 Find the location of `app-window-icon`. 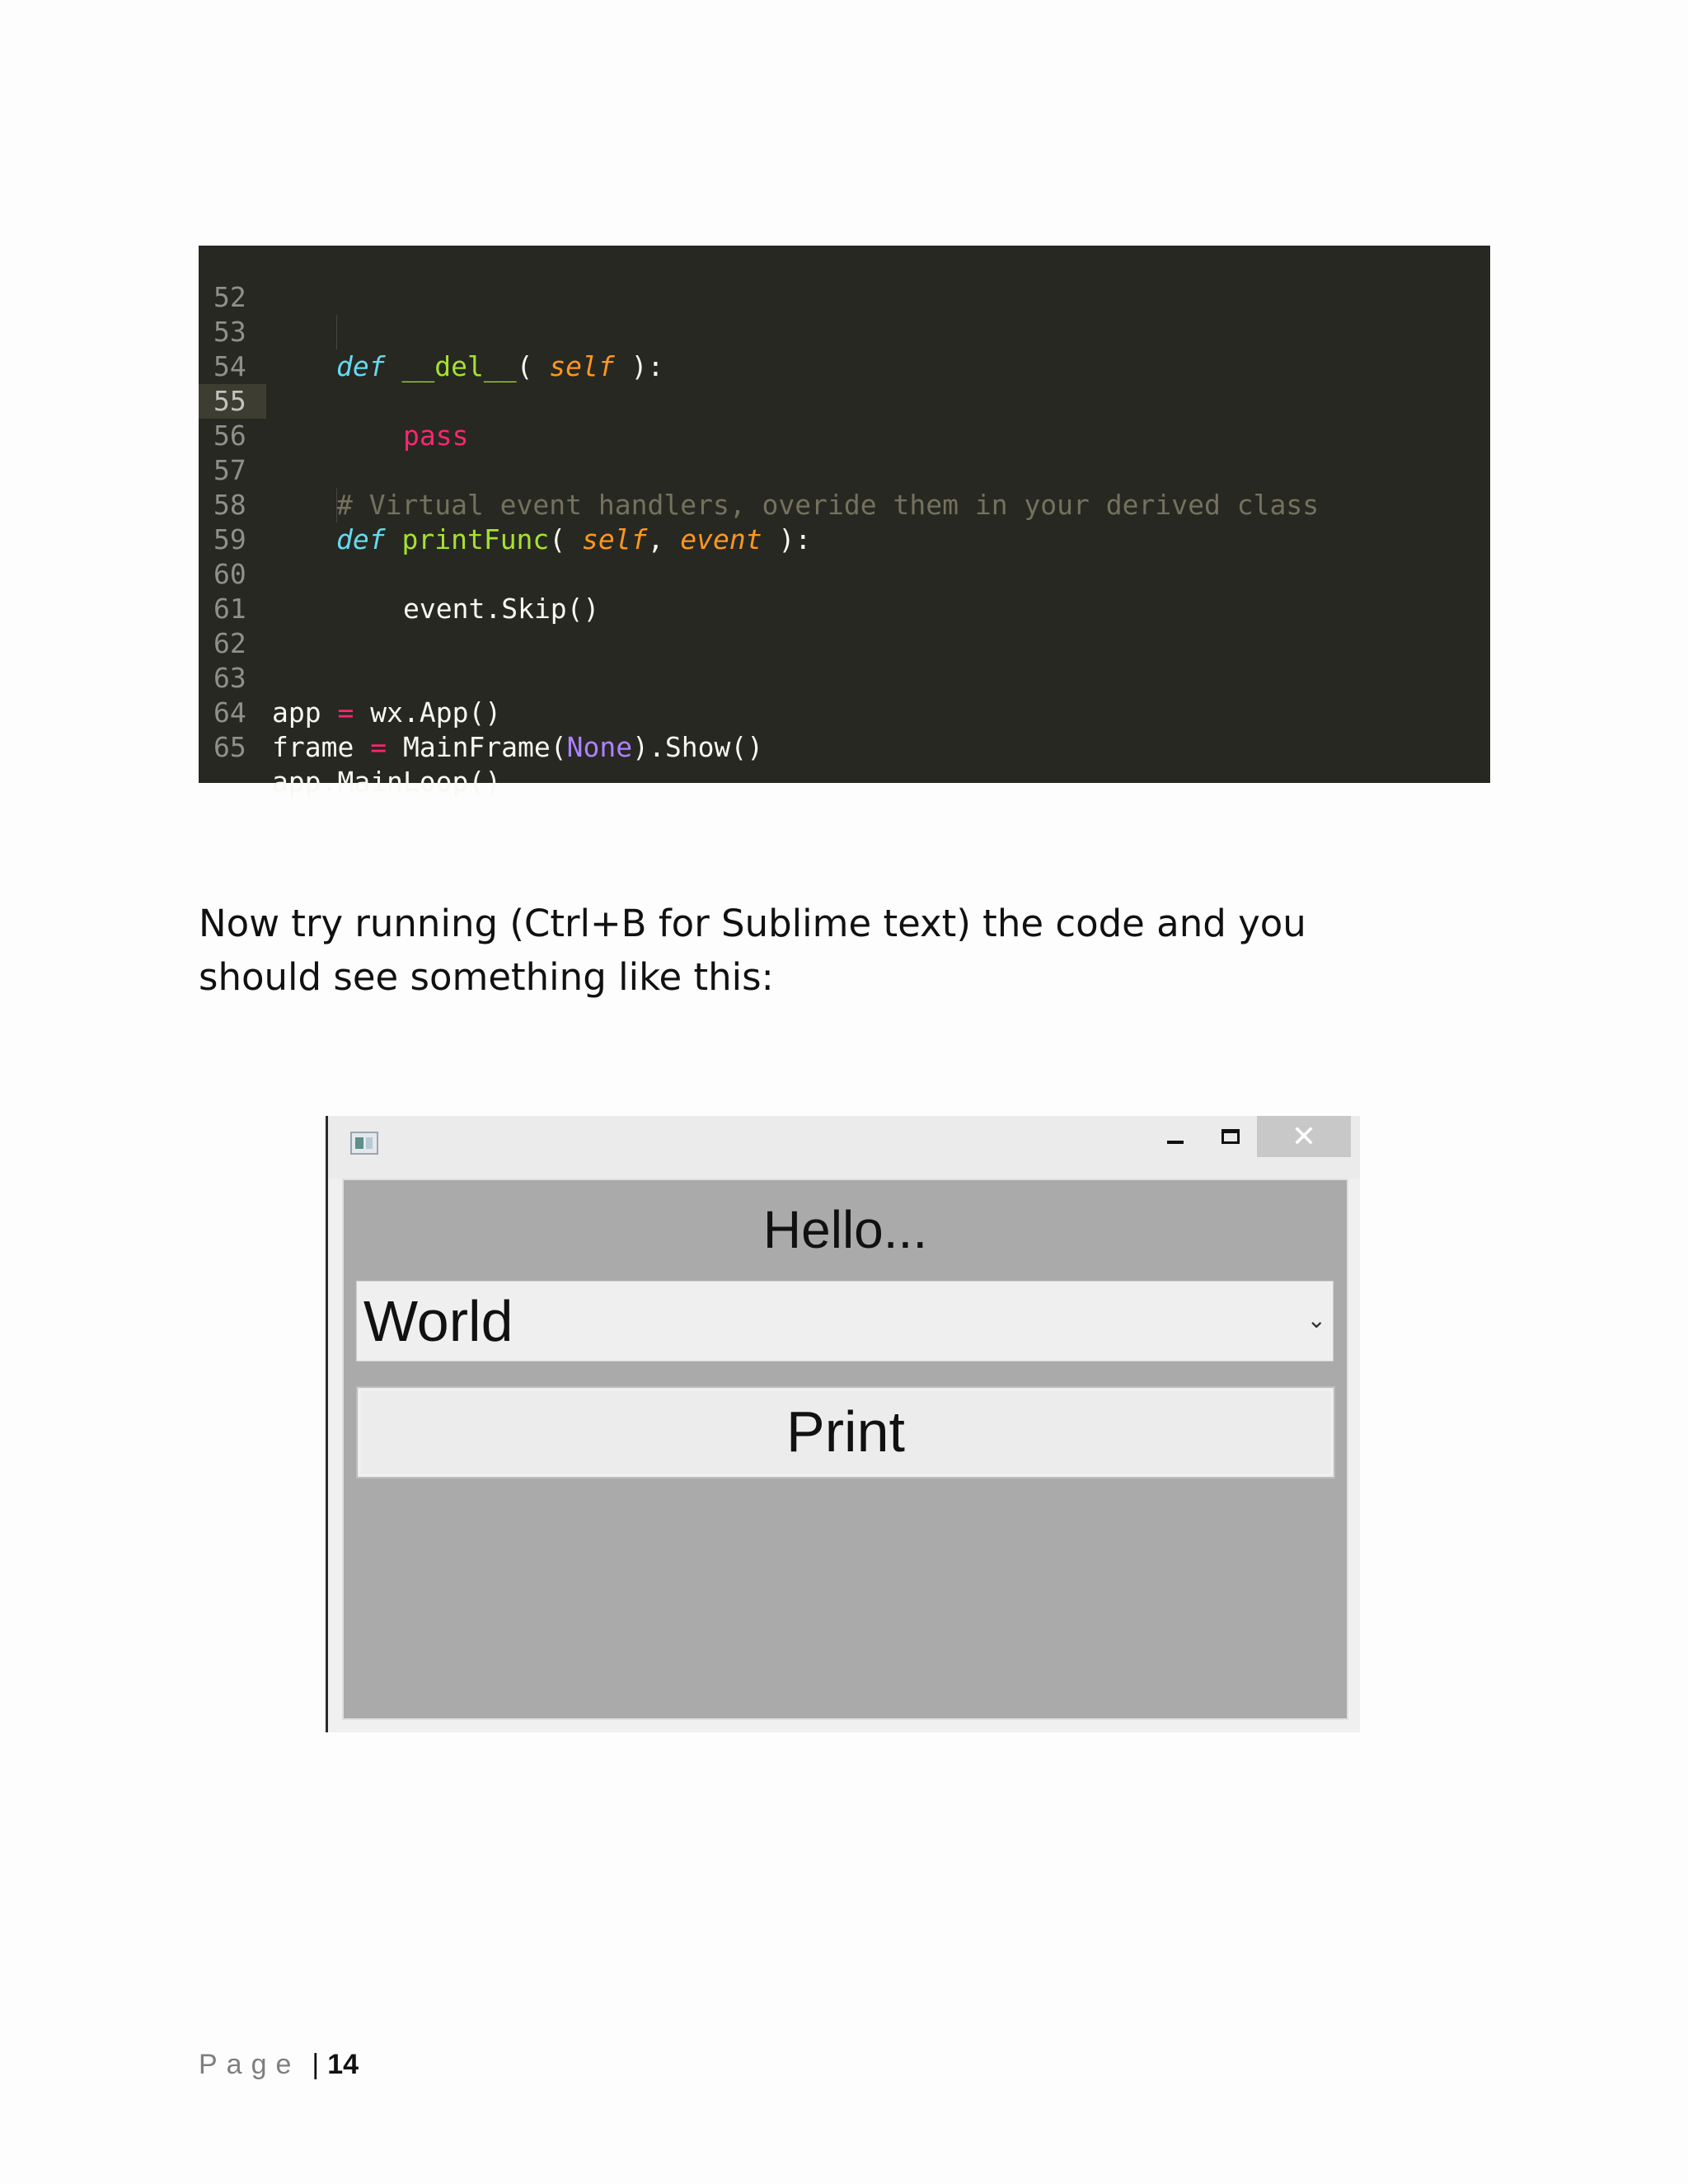

app-window-icon is located at coordinates (364, 1143).